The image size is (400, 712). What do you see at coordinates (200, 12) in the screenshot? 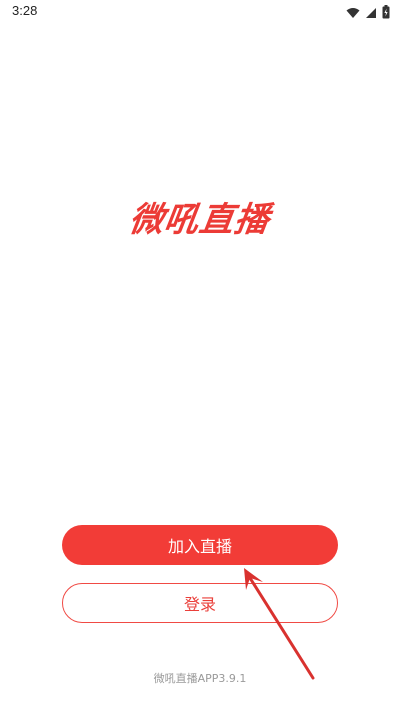
I see `status-bar: 3:28` at bounding box center [200, 12].